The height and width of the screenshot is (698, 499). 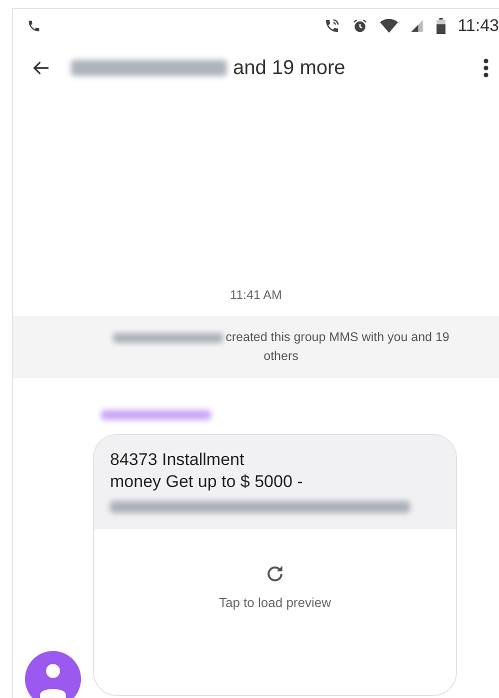 What do you see at coordinates (277, 68) in the screenshot?
I see `conversation-title: and 19 more` at bounding box center [277, 68].